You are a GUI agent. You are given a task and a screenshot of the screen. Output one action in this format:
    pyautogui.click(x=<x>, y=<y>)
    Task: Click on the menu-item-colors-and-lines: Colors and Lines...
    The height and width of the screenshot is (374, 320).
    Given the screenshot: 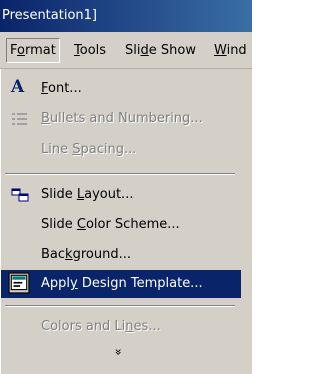 What is the action you would take?
    pyautogui.click(x=121, y=327)
    